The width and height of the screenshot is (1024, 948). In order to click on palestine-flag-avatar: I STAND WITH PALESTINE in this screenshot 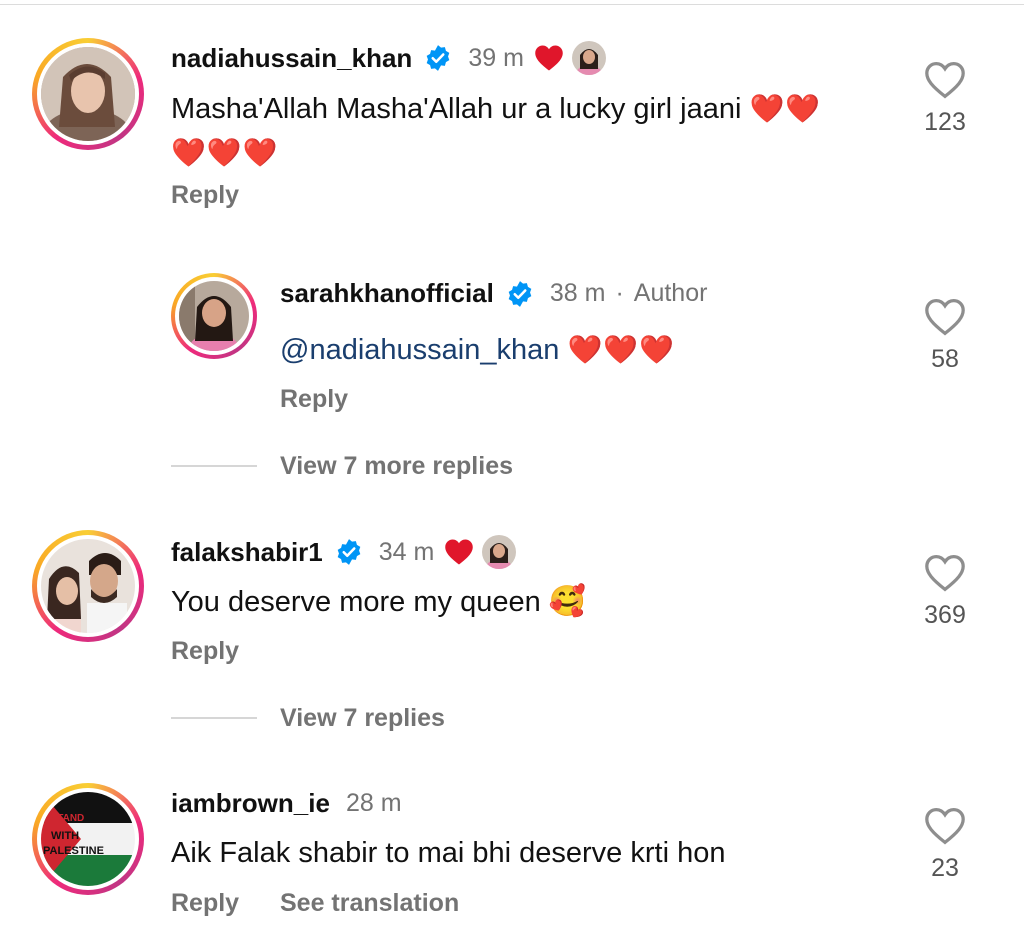, I will do `click(88, 839)`.